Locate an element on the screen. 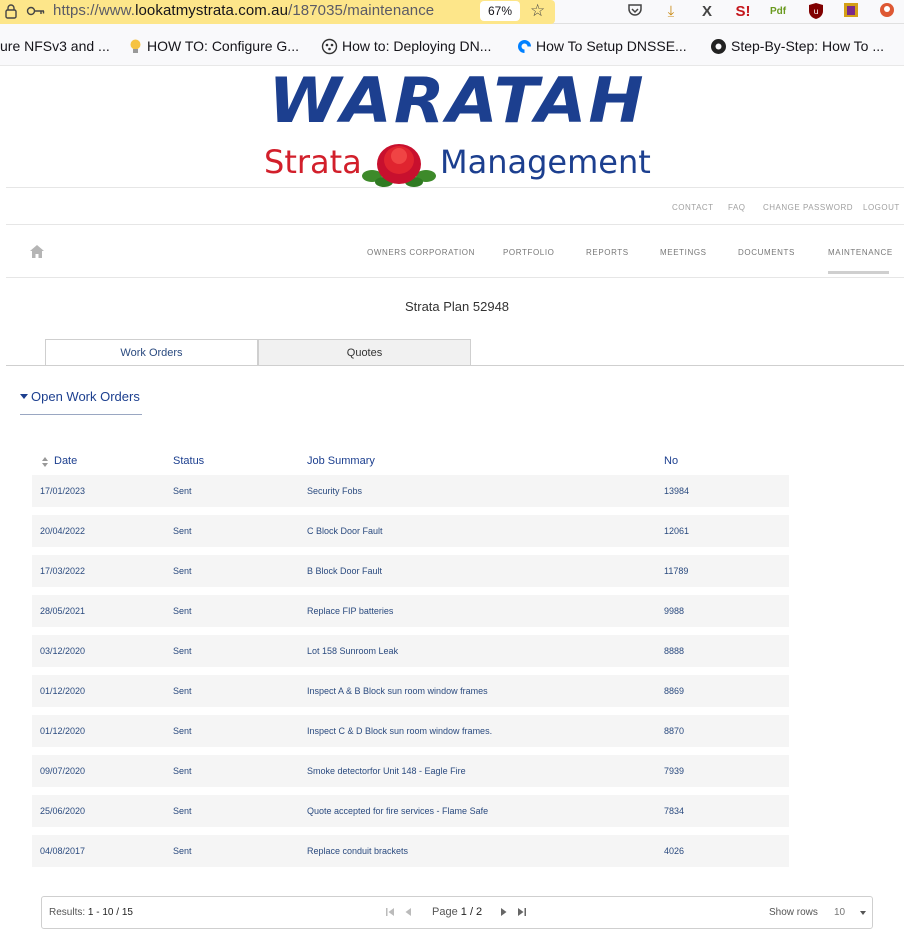 This screenshot has height=942, width=904. zoom-level-badge: 67% is located at coordinates (500, 11).